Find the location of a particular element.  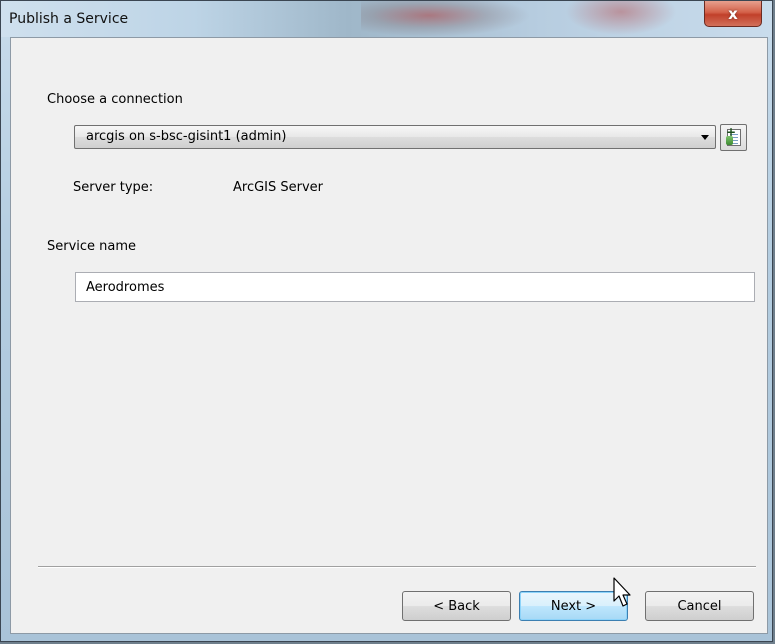

next-button: Next > is located at coordinates (573, 606).